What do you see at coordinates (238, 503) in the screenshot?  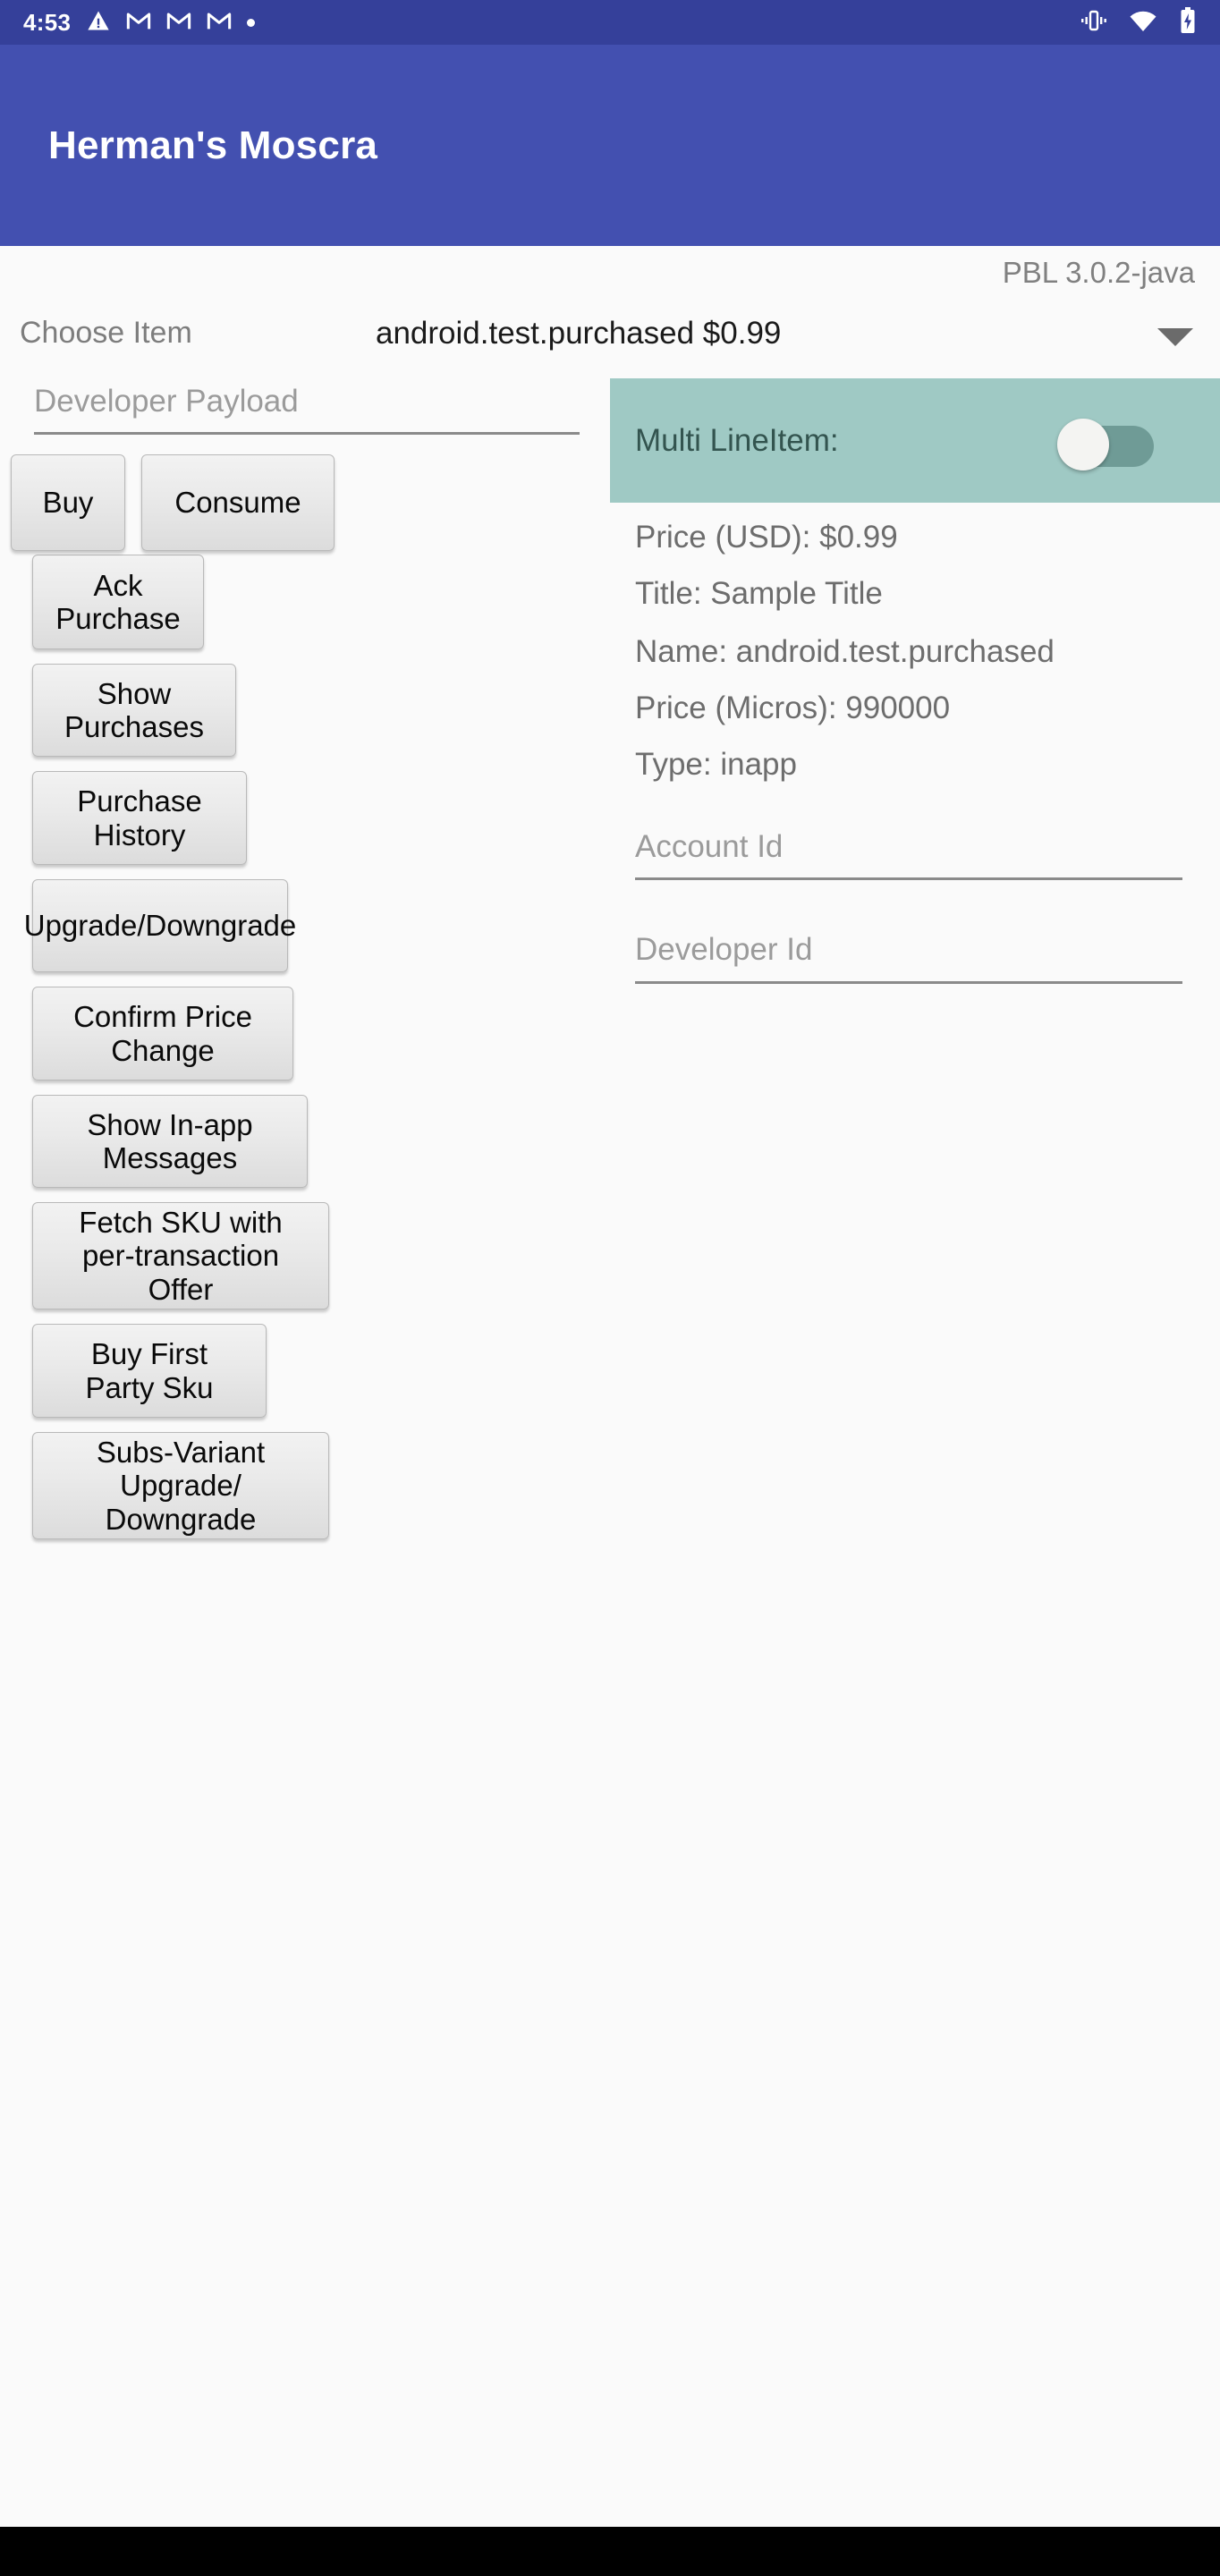 I see `consume-button: Consume` at bounding box center [238, 503].